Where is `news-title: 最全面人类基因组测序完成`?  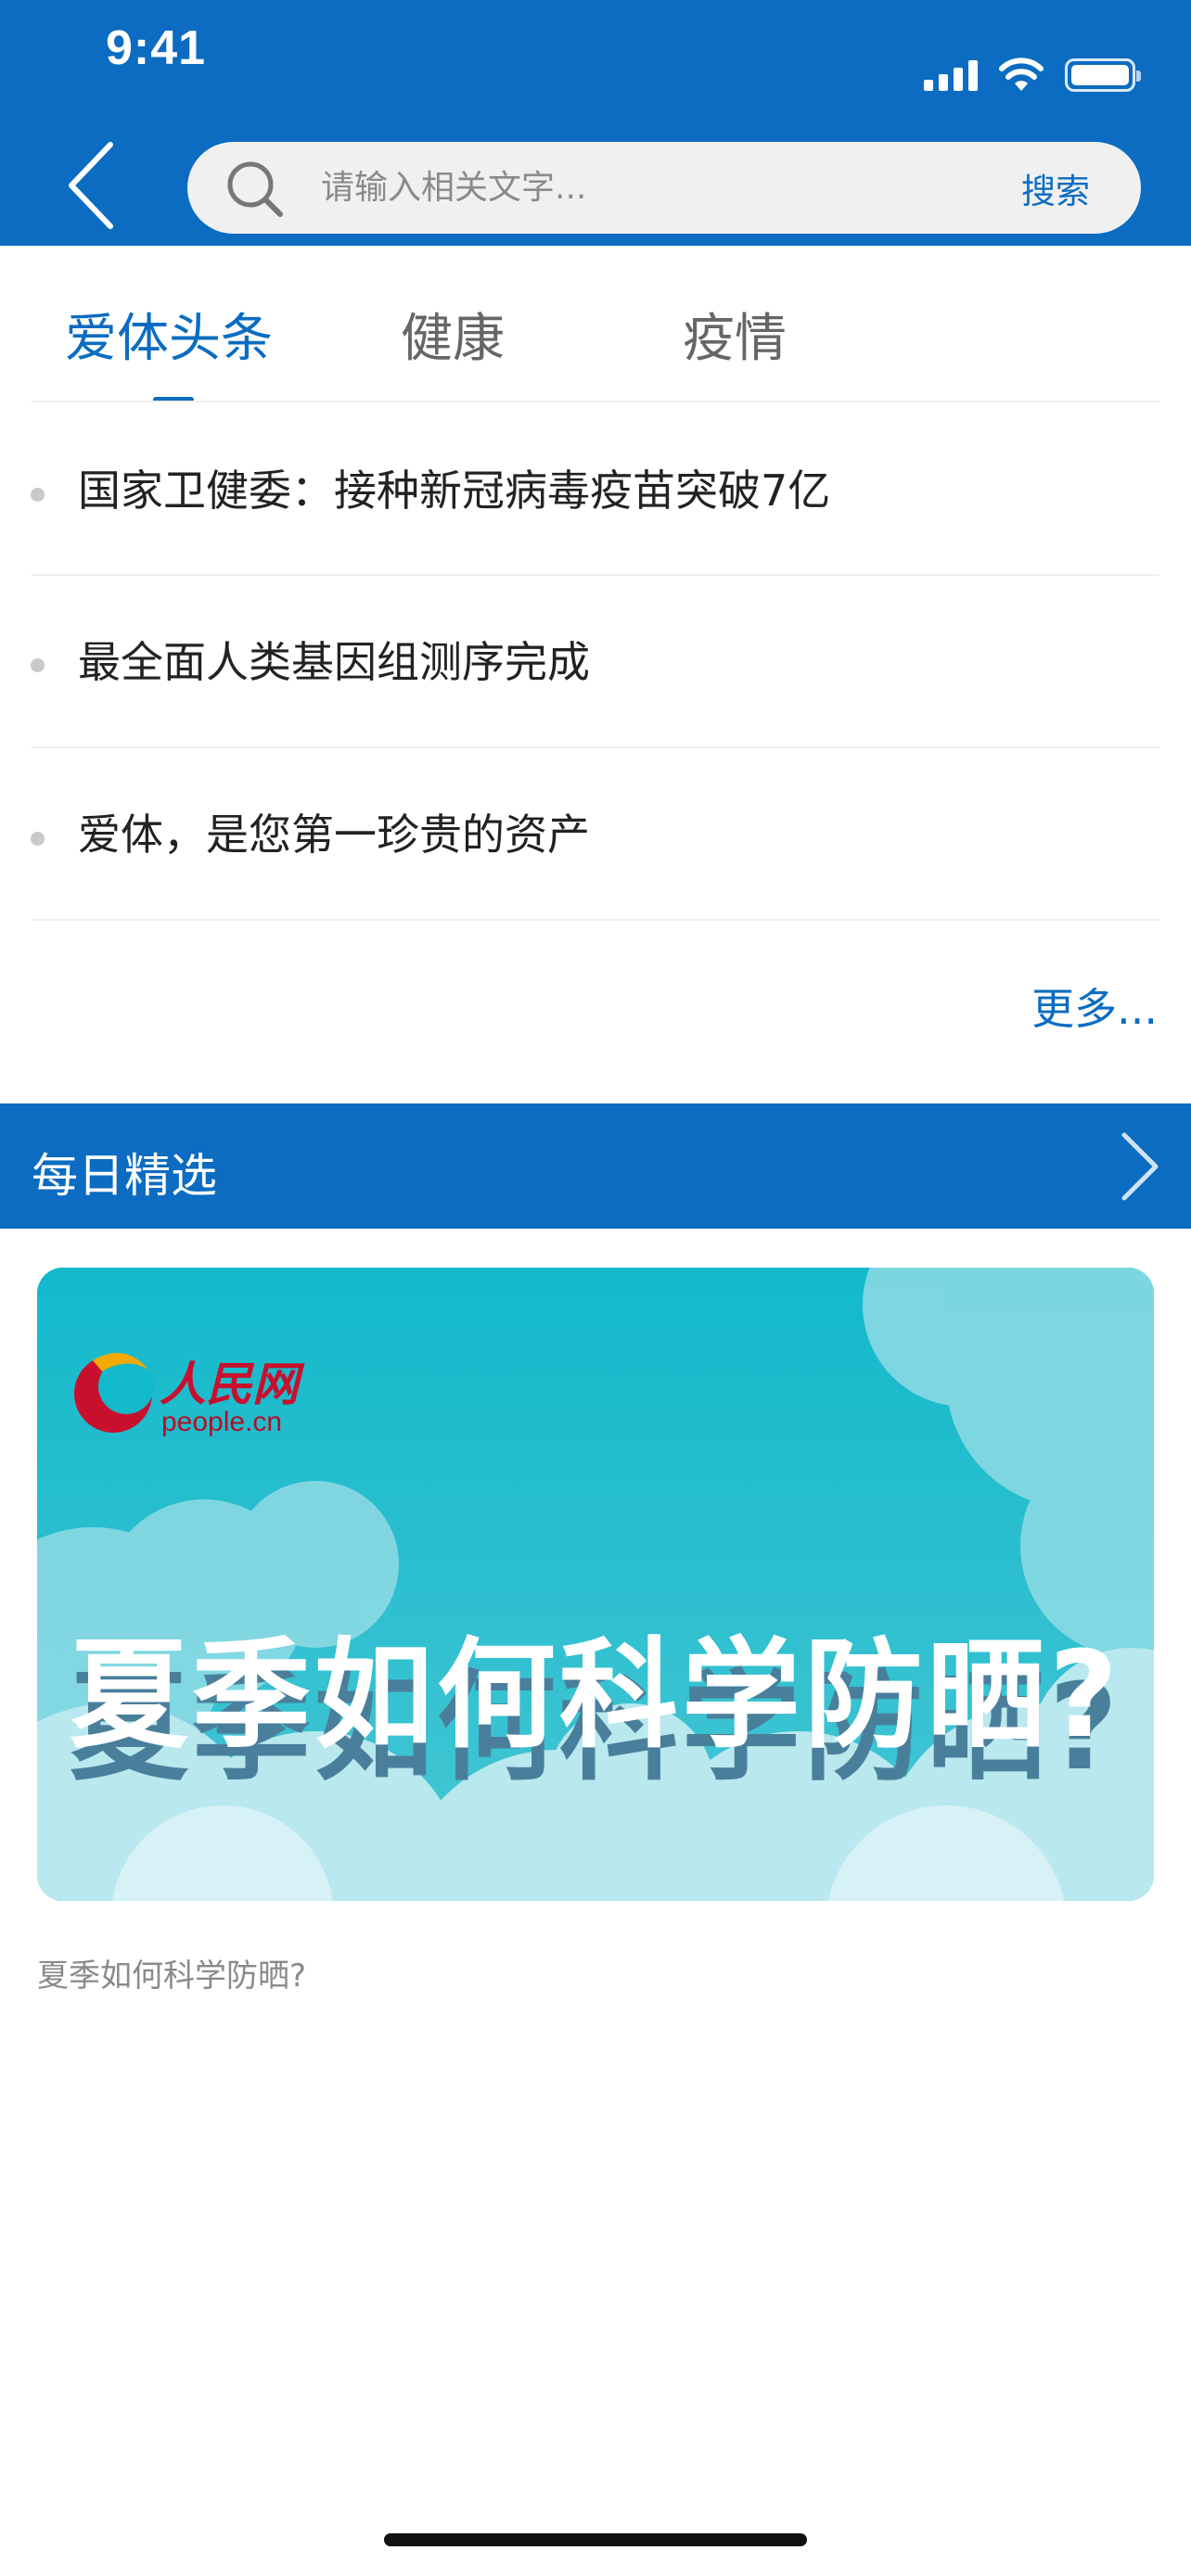
news-title: 最全面人类基因组测序完成 is located at coordinates (334, 662).